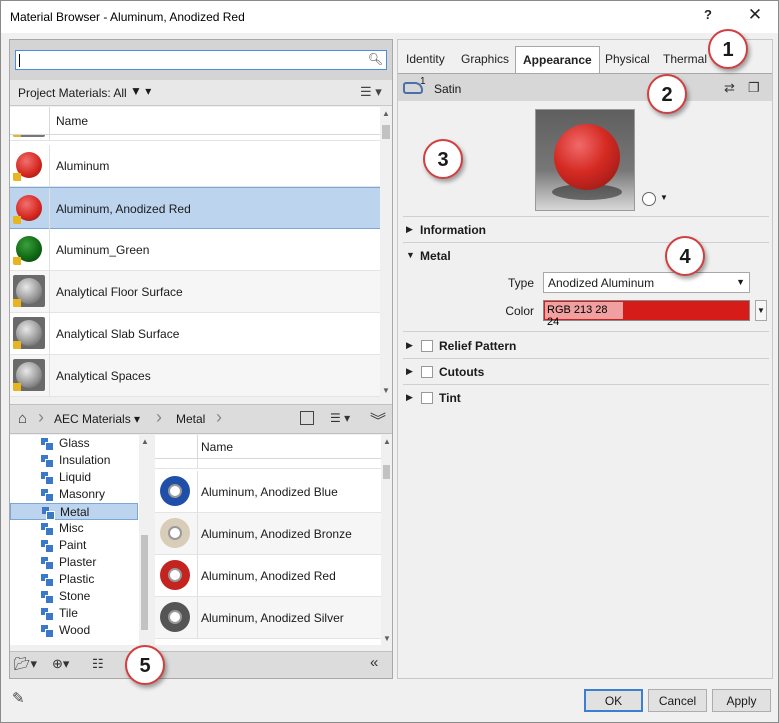 The height and width of the screenshot is (723, 779). What do you see at coordinates (201, 93) in the screenshot?
I see `project-materials-bar: Project Materials: All ▼ ▾ ☰ ▾` at bounding box center [201, 93].